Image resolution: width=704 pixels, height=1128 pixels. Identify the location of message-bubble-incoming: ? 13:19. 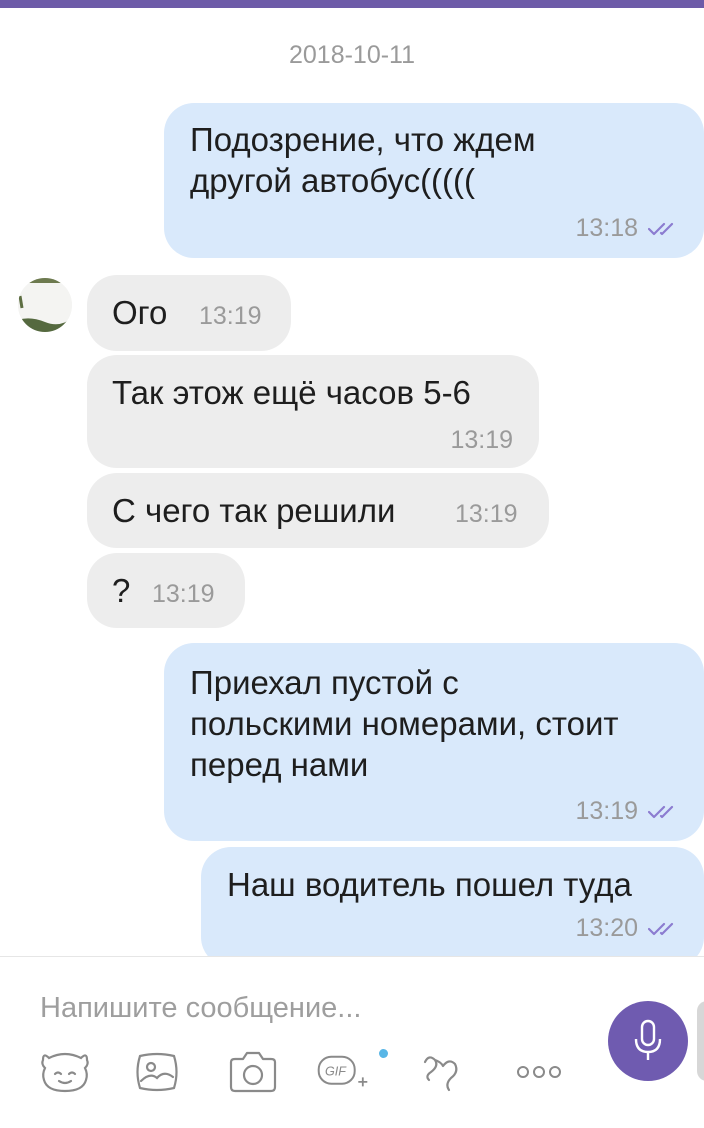
(166, 590).